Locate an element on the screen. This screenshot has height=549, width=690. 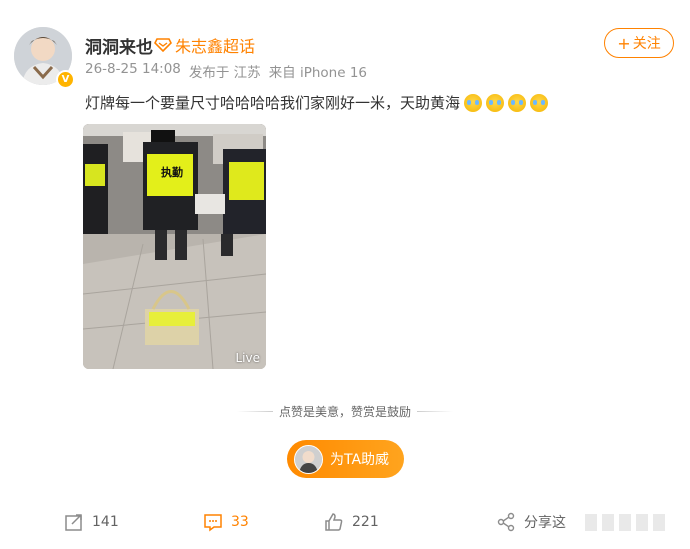
reward-hint: 点赞是美意，赞赏是鼓励 is located at coordinates (345, 411).